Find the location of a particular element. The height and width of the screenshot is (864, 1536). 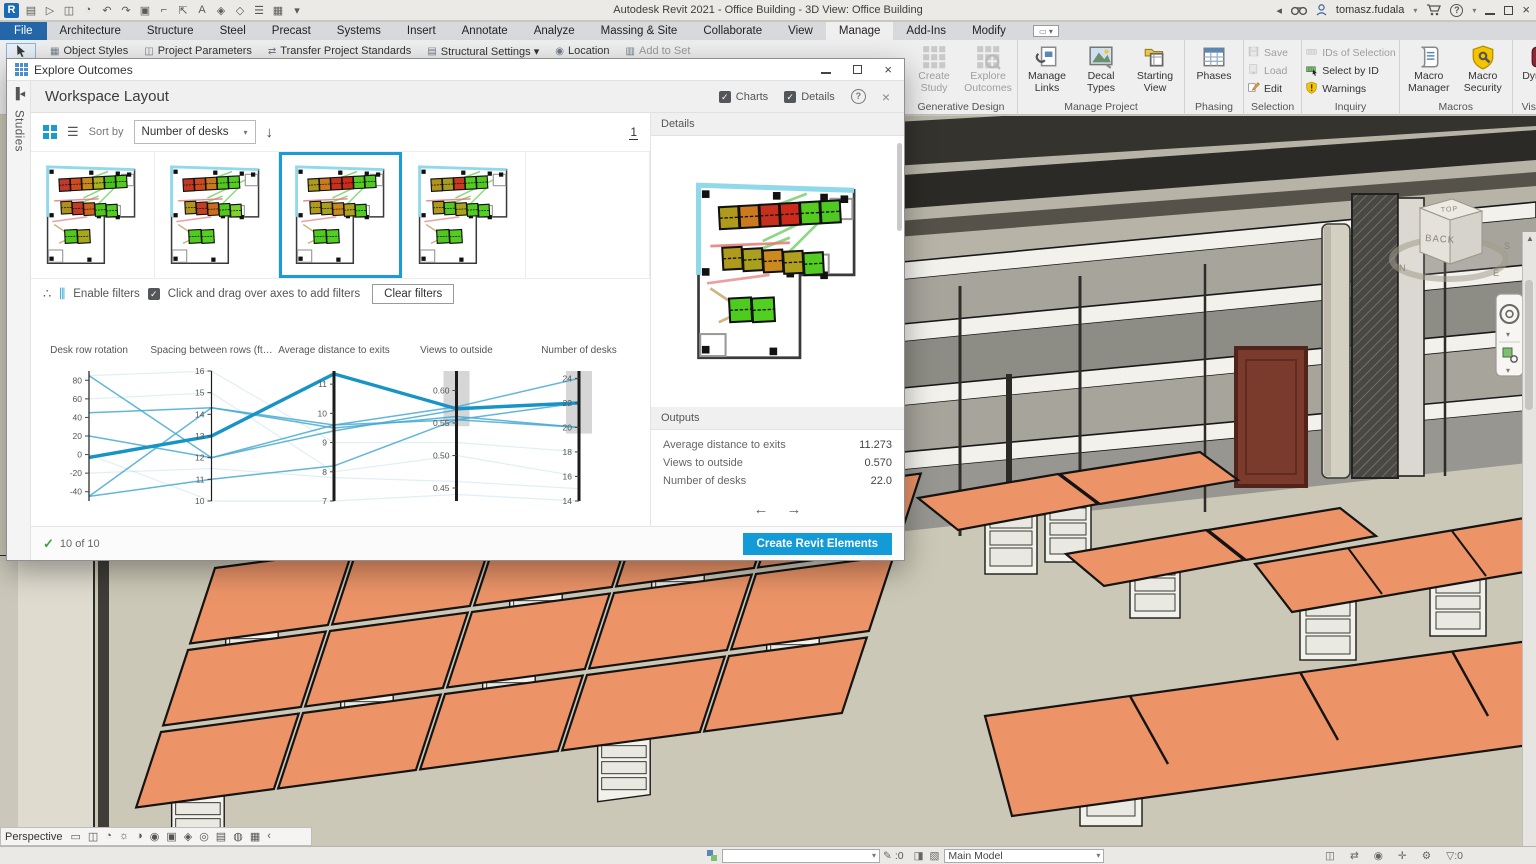

sort-direction-icon: ↓ is located at coordinates (270, 132).